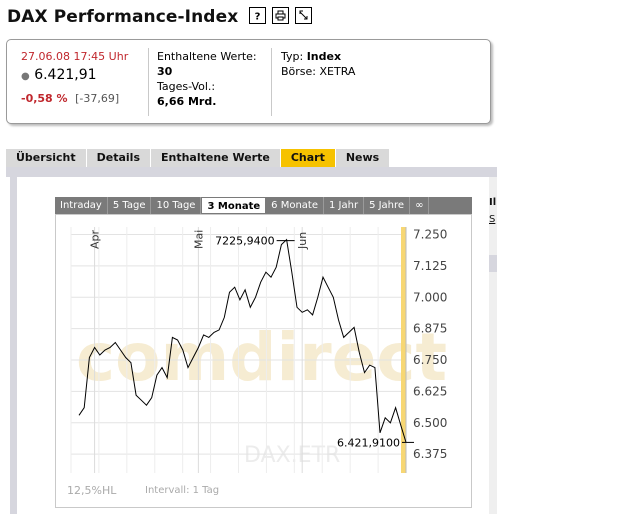  What do you see at coordinates (216, 158) in the screenshot?
I see `tab-enthaltene-werte: Enthaltene Werte` at bounding box center [216, 158].